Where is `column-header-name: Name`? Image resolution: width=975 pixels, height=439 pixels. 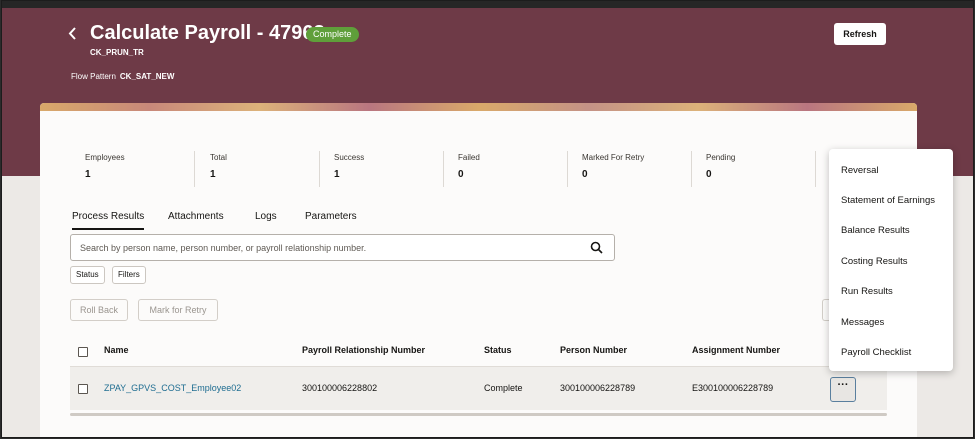 column-header-name: Name is located at coordinates (116, 350).